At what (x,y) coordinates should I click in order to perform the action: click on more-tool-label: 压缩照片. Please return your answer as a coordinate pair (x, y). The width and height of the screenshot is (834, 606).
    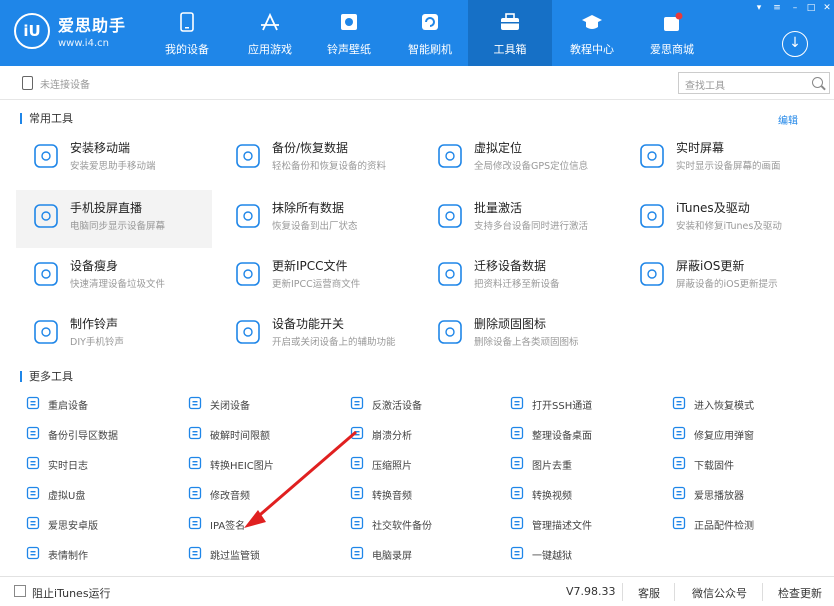
    Looking at the image, I should click on (392, 466).